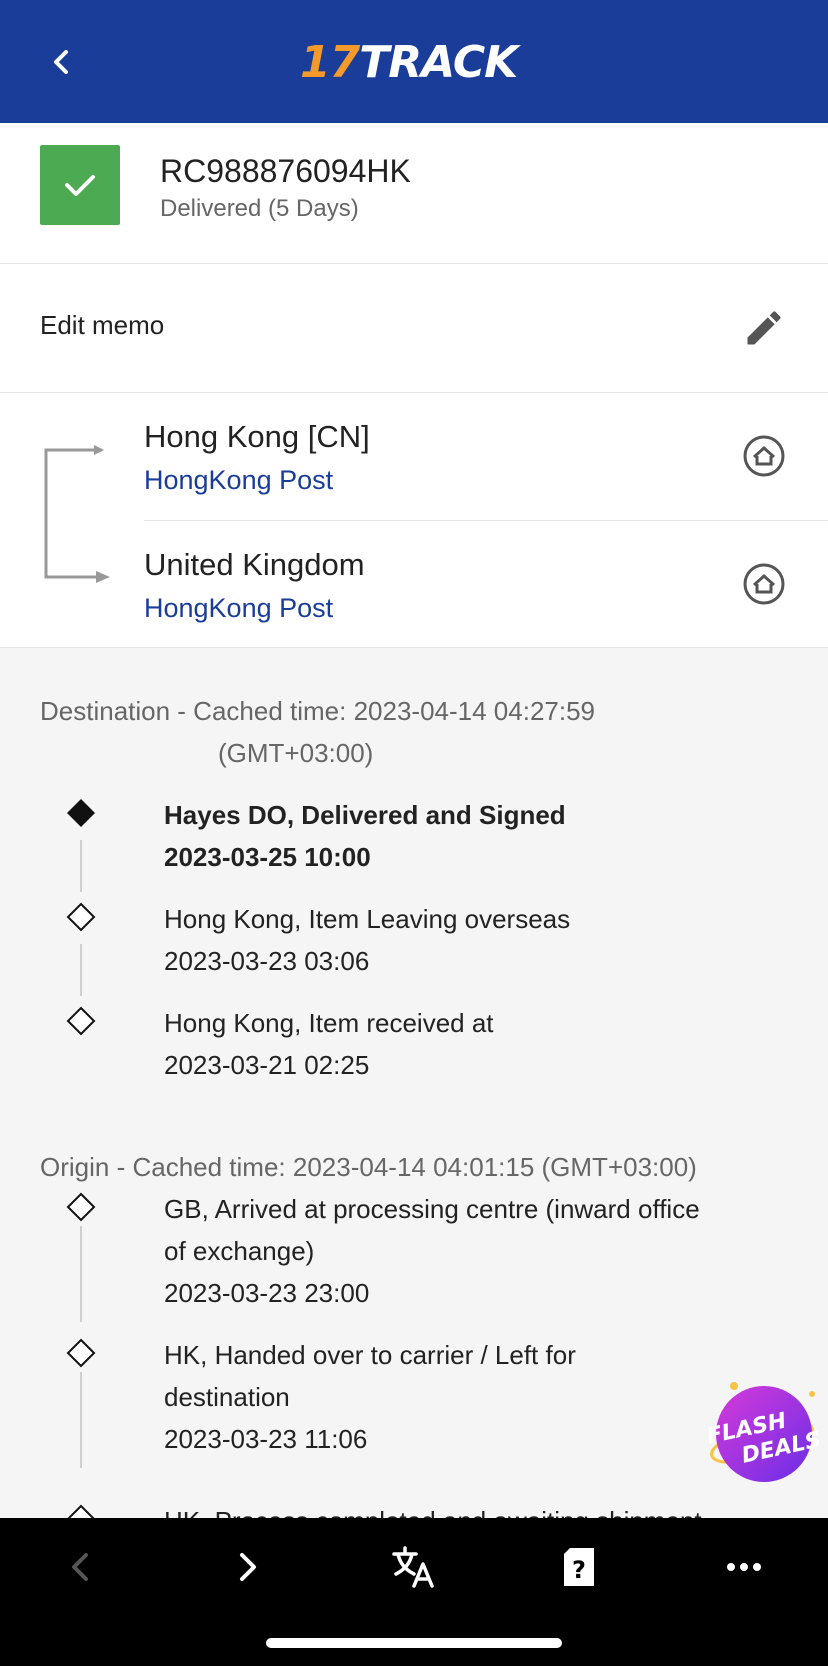 Image resolution: width=828 pixels, height=1666 pixels. I want to click on chevron-left-icon, so click(61, 62).